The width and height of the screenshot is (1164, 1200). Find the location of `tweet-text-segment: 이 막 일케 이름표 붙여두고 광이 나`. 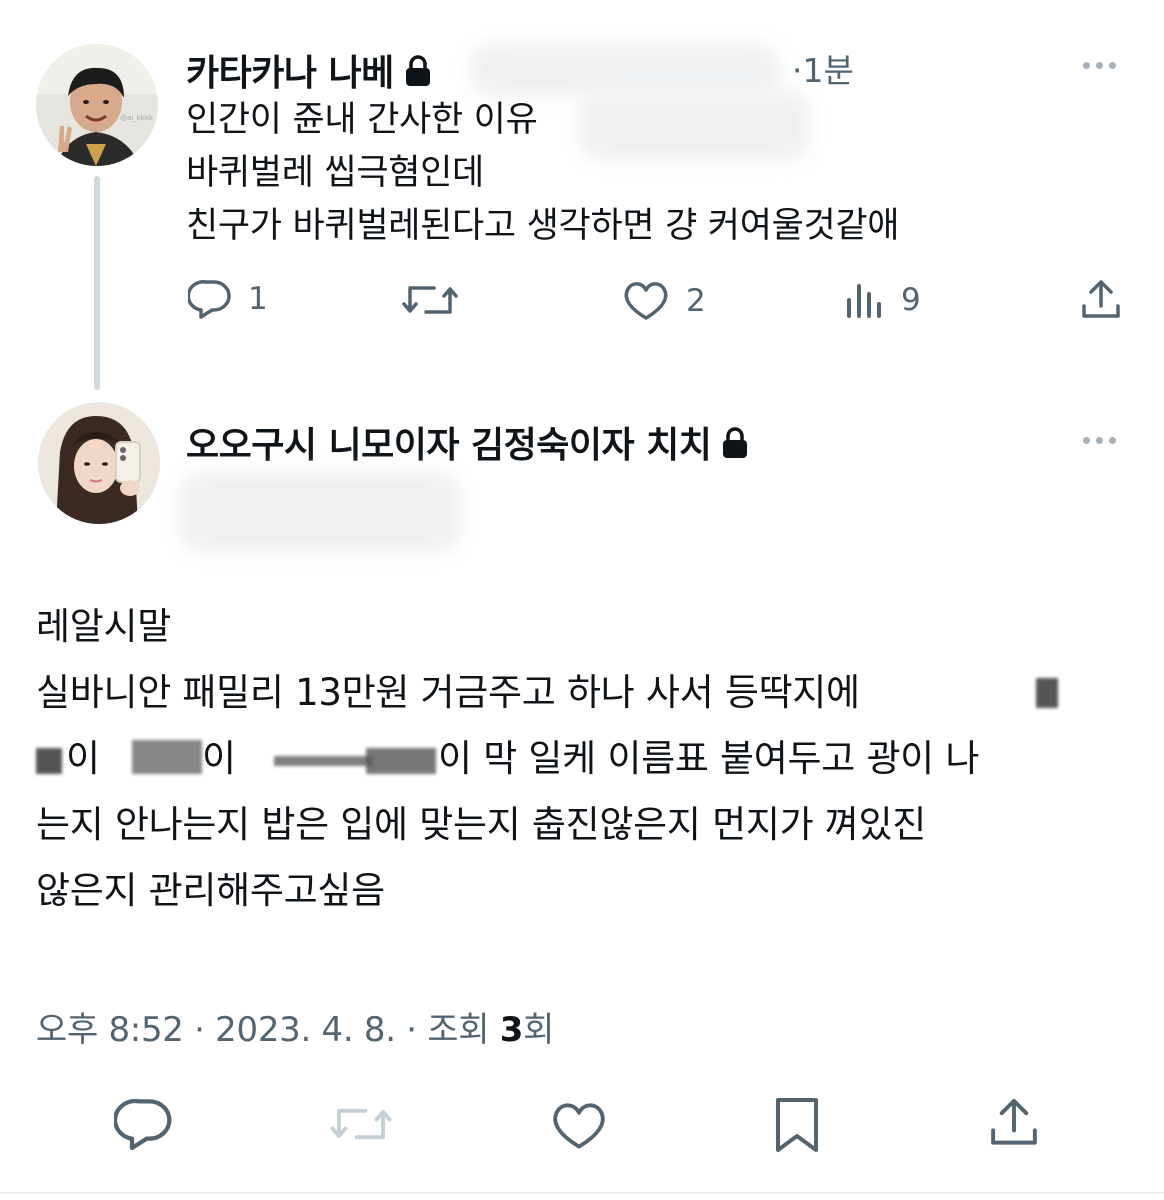

tweet-text-segment: 이 막 일케 이름표 붙여두고 광이 나 is located at coordinates (709, 758).